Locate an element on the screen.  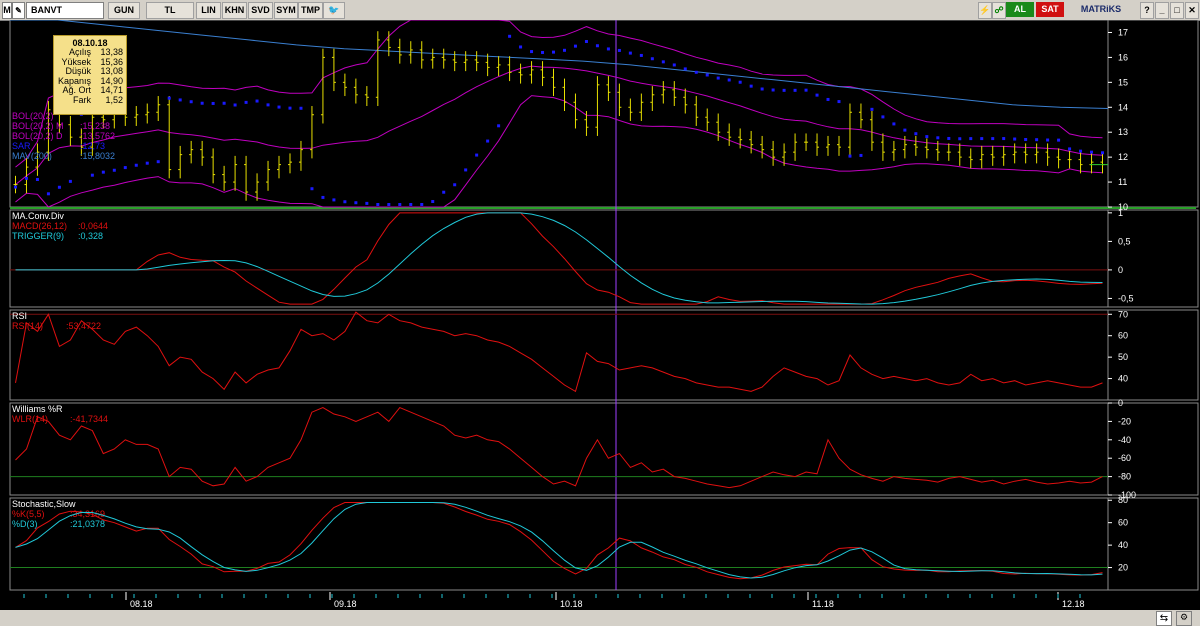
minimize-icon: _ is located at coordinates (1162, 10).